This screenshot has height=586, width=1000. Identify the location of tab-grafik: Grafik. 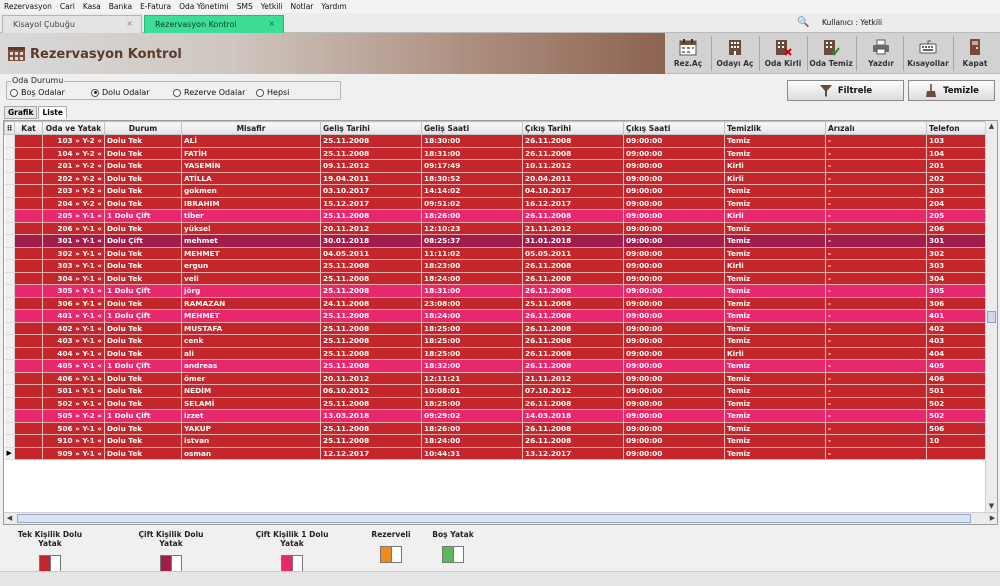
(21, 112).